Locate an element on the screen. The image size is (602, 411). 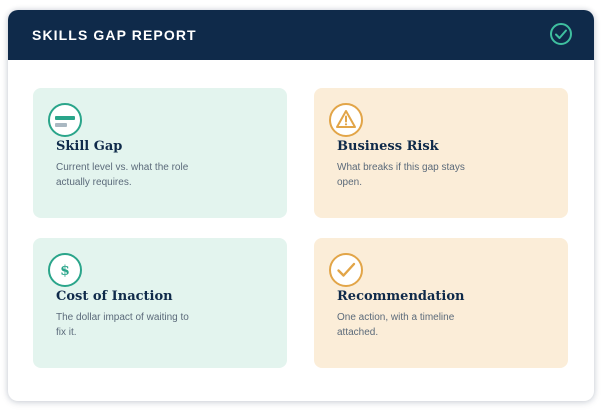
card-description: What breaks if this gap stays open. is located at coordinates (401, 175).